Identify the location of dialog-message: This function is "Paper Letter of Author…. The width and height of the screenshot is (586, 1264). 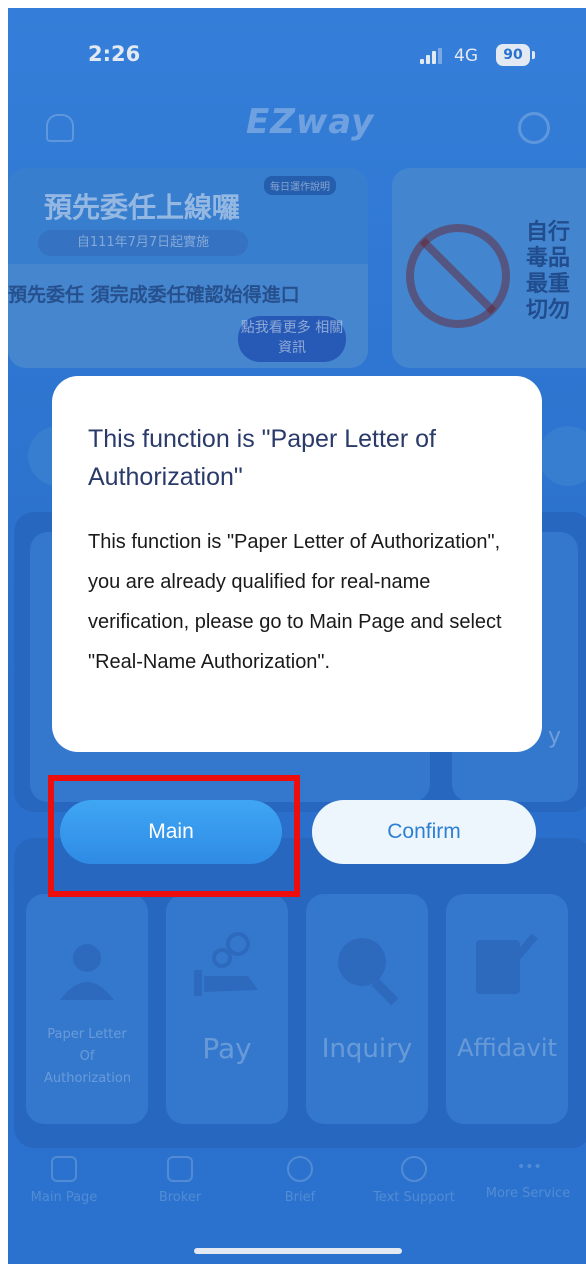
(295, 602).